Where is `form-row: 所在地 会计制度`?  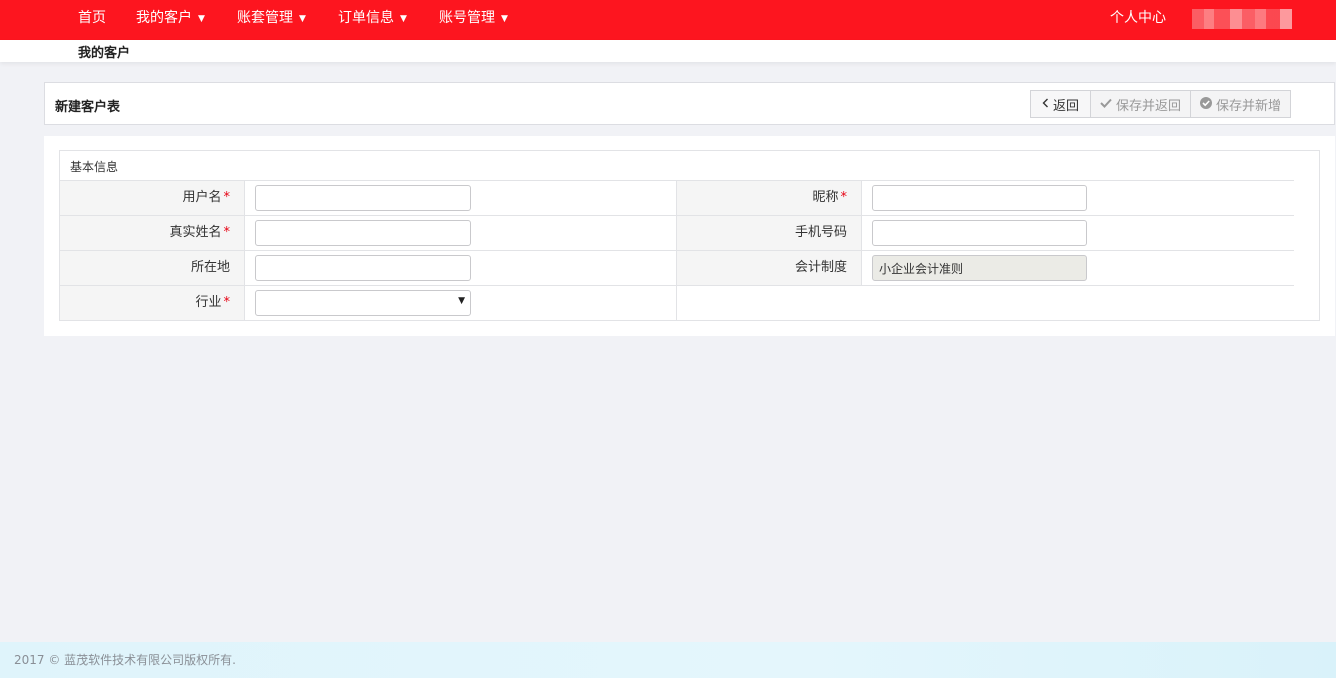 form-row: 所在地 会计制度 is located at coordinates (677, 268).